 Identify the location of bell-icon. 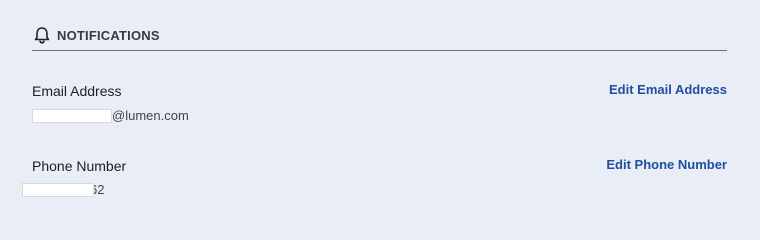
(42, 35).